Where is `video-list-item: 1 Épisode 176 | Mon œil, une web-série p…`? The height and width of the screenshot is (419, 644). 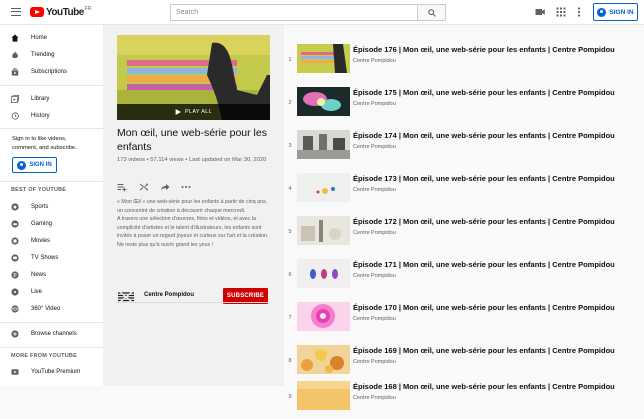
video-list-item: 1 Épisode 176 | Mon œil, une web-série p… is located at coordinates (464, 61).